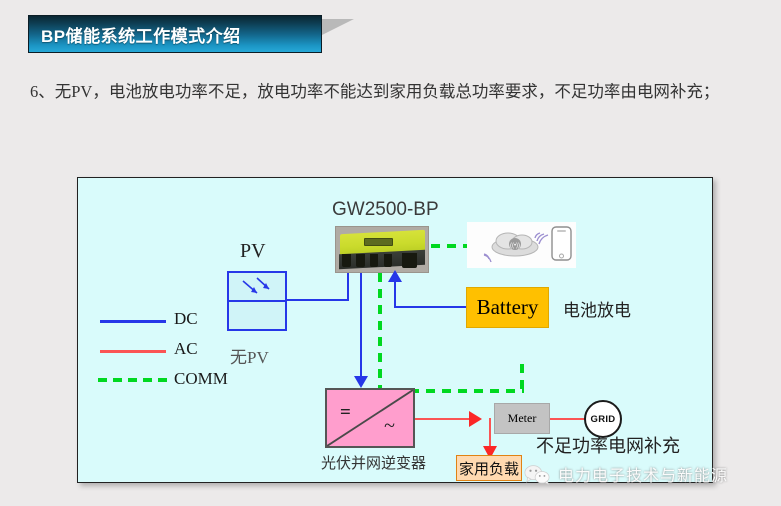  Describe the element at coordinates (527, 244) in the screenshot. I see `cloud-wifi-phone-icon: ((•))` at that location.